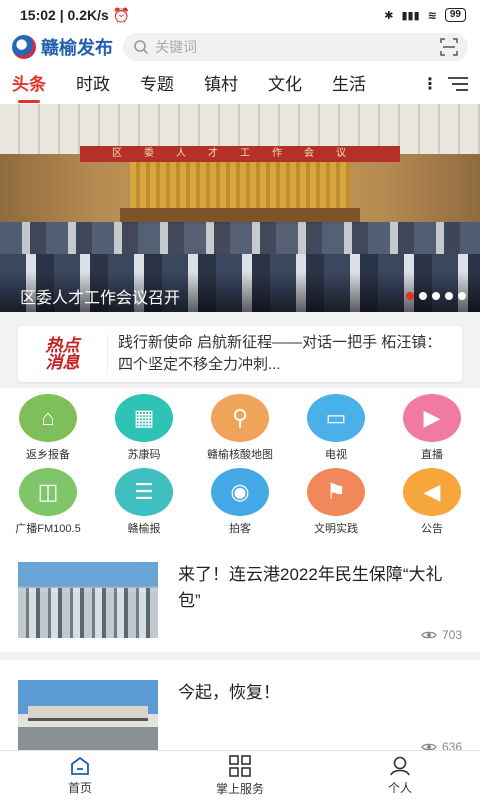 This screenshot has width=480, height=800. I want to click on tab-more: ⋮, so click(445, 84).